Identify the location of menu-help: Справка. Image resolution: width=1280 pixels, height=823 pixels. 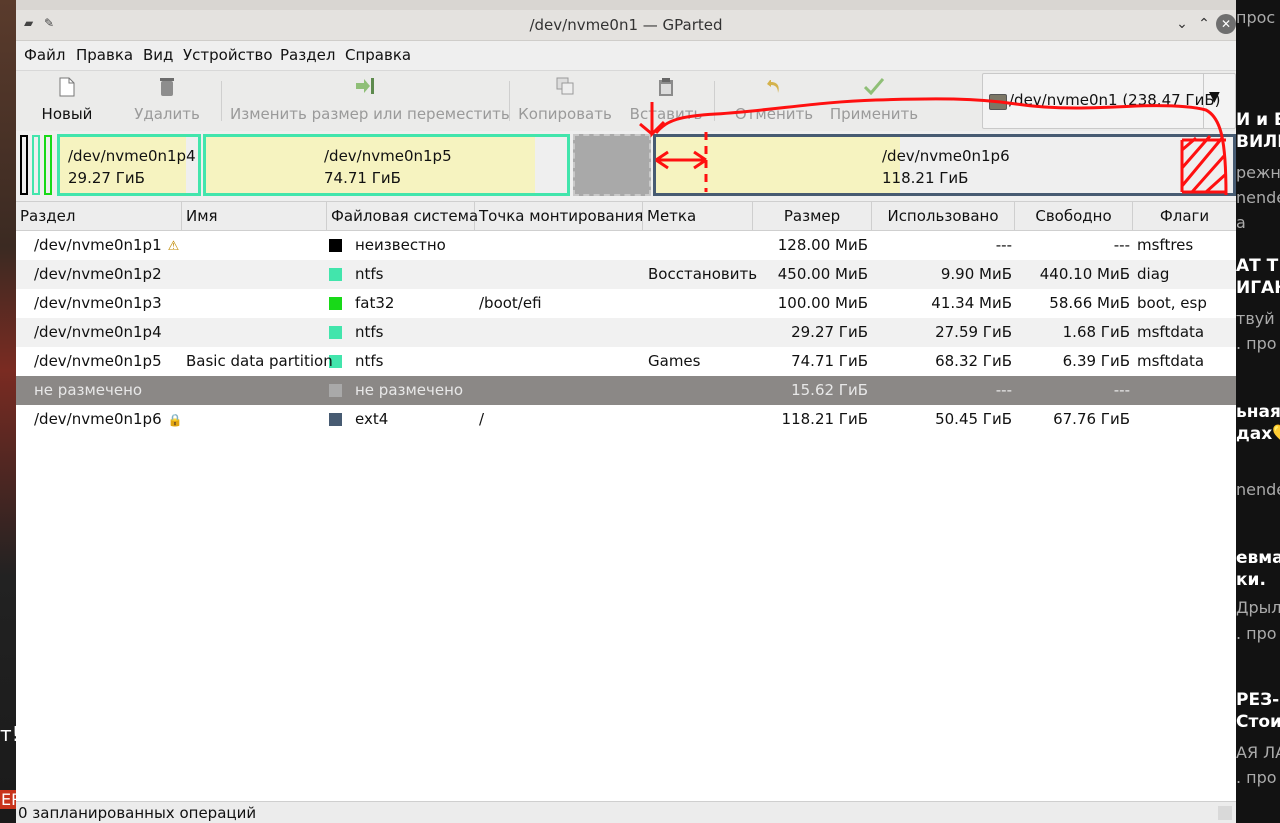
(378, 55).